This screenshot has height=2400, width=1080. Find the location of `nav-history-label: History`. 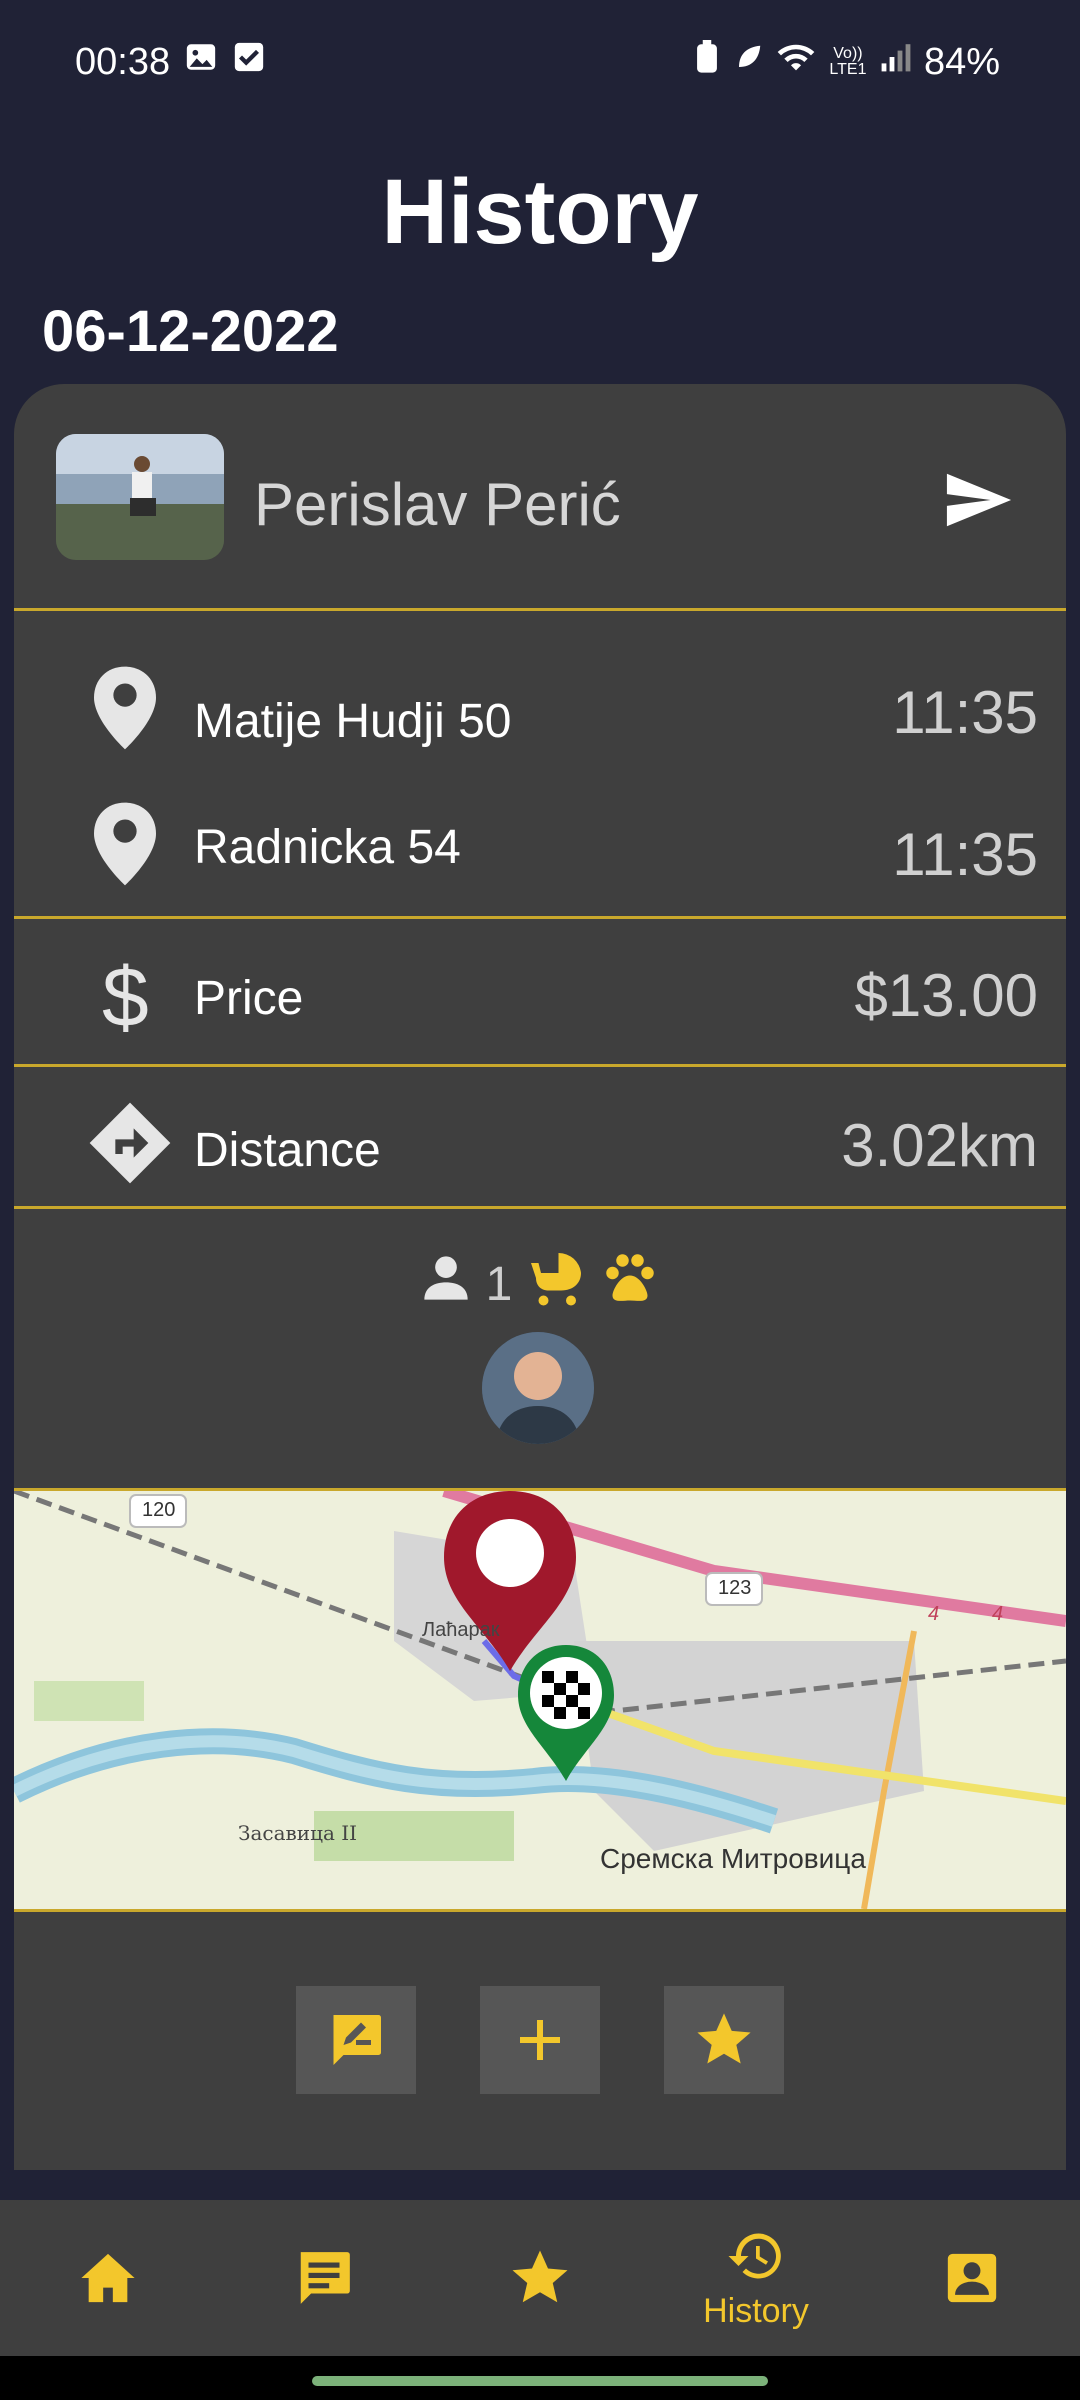

nav-history-label: History is located at coordinates (756, 2310).